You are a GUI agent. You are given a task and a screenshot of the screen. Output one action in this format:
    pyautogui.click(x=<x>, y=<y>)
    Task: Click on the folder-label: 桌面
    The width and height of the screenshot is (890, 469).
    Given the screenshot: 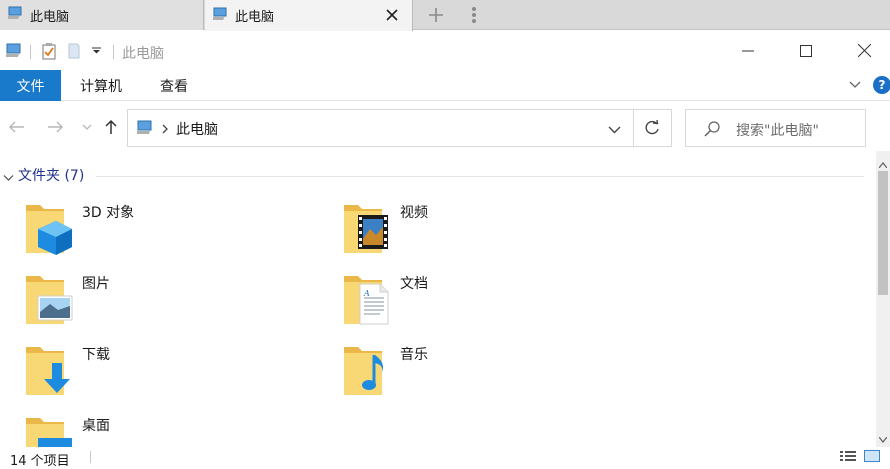 What is the action you would take?
    pyautogui.click(x=96, y=426)
    